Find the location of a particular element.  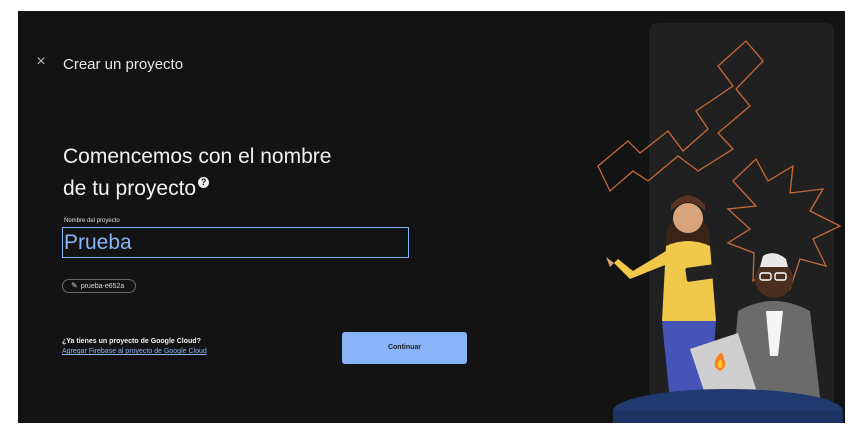

continue-button: Continuar is located at coordinates (404, 348).